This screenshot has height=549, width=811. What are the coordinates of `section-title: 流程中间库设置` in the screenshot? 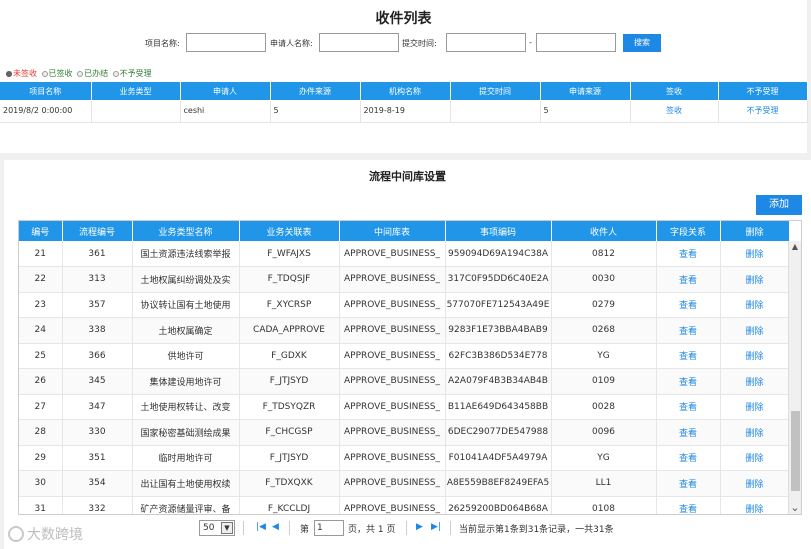 It's located at (407, 176).